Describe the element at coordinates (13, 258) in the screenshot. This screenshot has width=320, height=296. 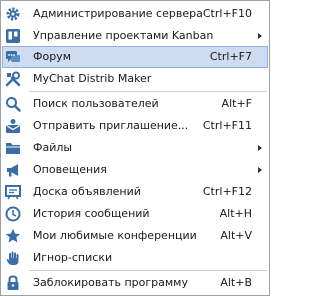
I see `hand-icon` at that location.